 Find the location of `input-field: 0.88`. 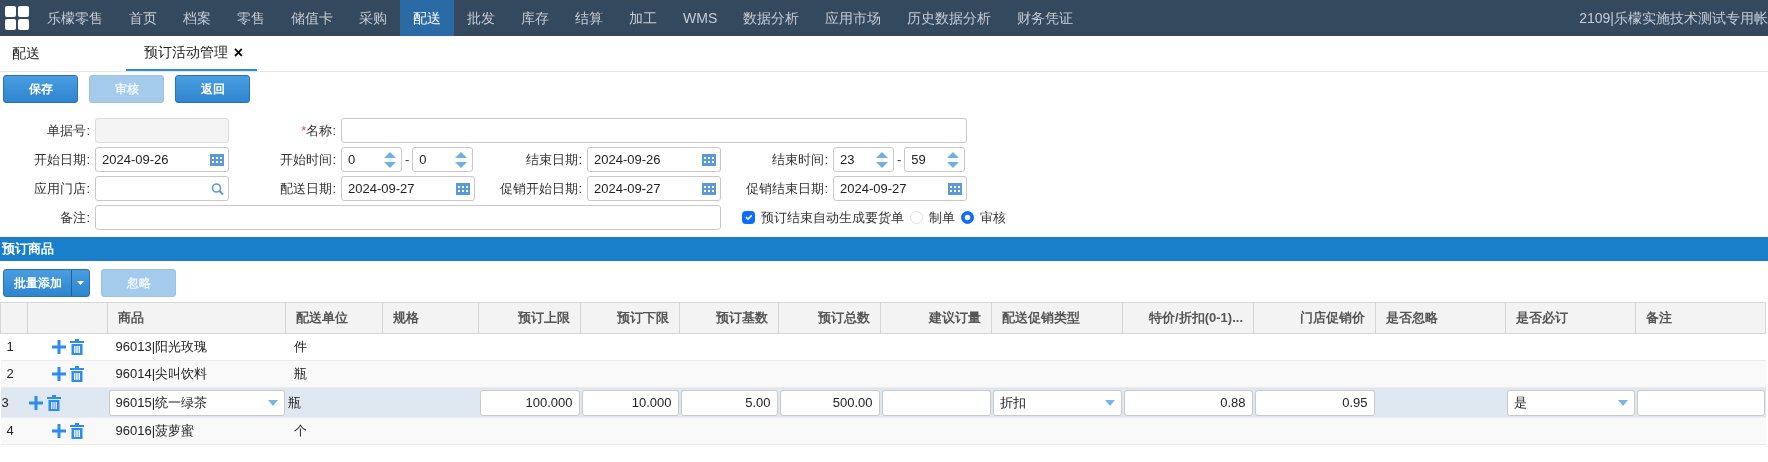

input-field: 0.88 is located at coordinates (1188, 402).